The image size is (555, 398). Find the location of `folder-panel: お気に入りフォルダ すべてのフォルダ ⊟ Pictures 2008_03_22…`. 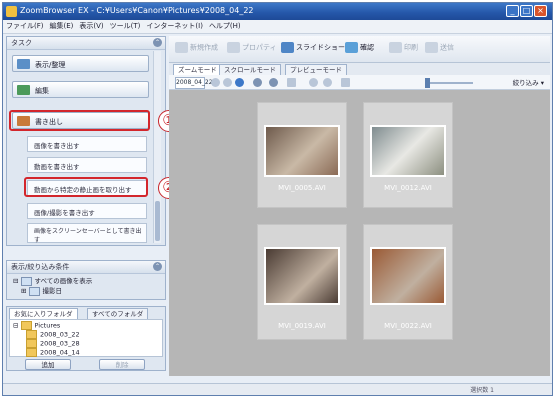

folder-panel: お気に入りフォルダ すべてのフォルダ ⊟ Pictures 2008_03_22… is located at coordinates (86, 338).